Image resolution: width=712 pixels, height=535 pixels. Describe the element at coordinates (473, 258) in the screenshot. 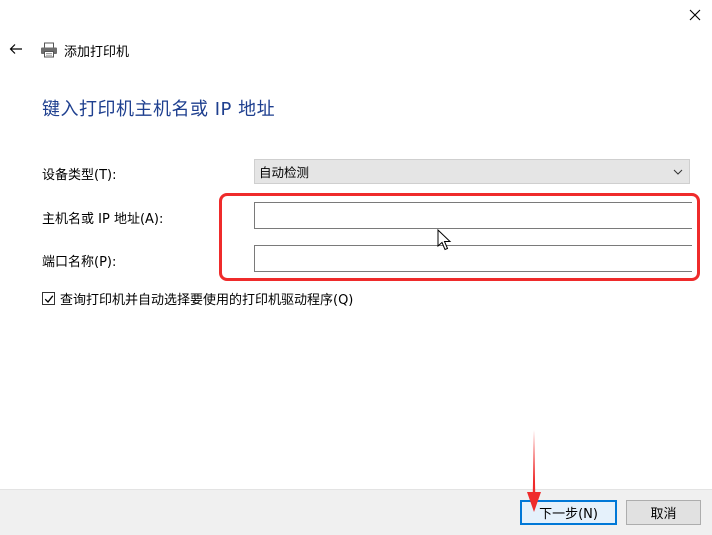

I see `port-name-input` at that location.